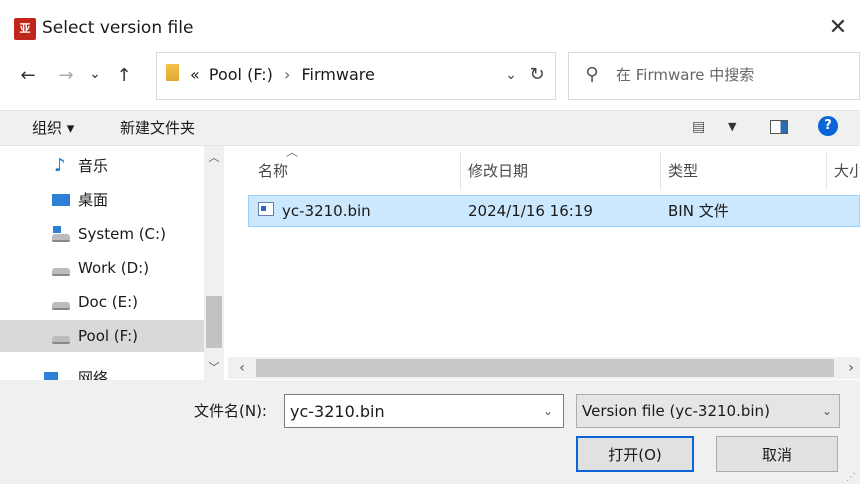 The width and height of the screenshot is (860, 484). I want to click on resize-grip-icon: ⋰, so click(851, 477).